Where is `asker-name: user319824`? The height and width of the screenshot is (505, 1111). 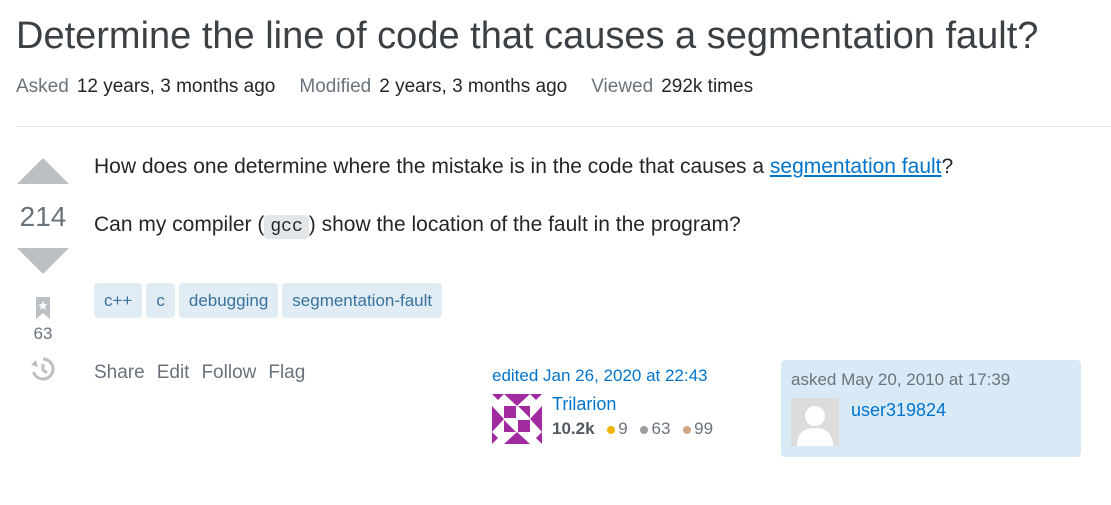
asker-name: user319824 is located at coordinates (898, 410).